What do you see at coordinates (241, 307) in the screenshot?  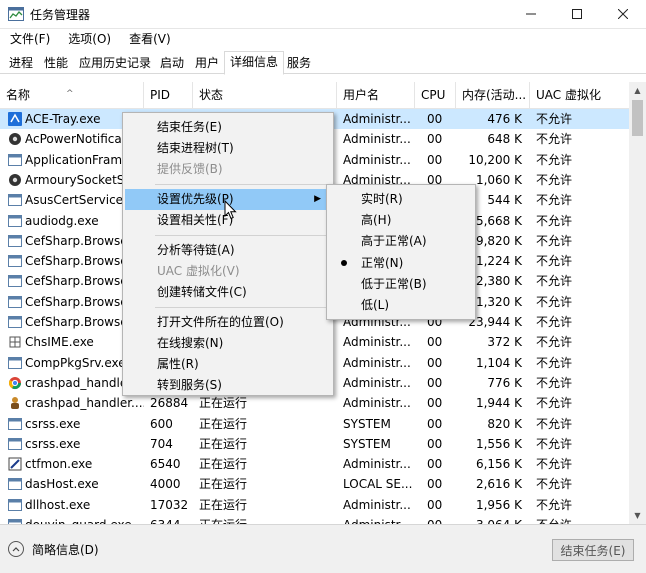 I see `menu-separator` at bounding box center [241, 307].